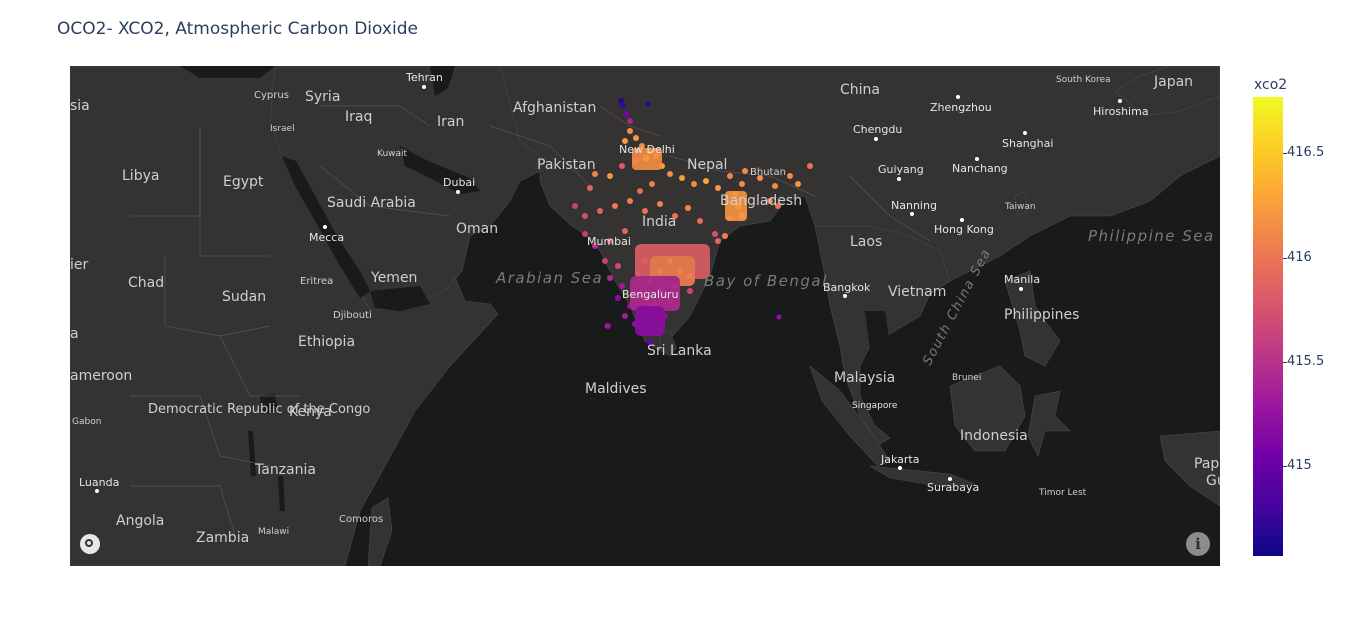 This screenshot has width=1348, height=639. I want to click on madagascar-land, so click(380, 531).